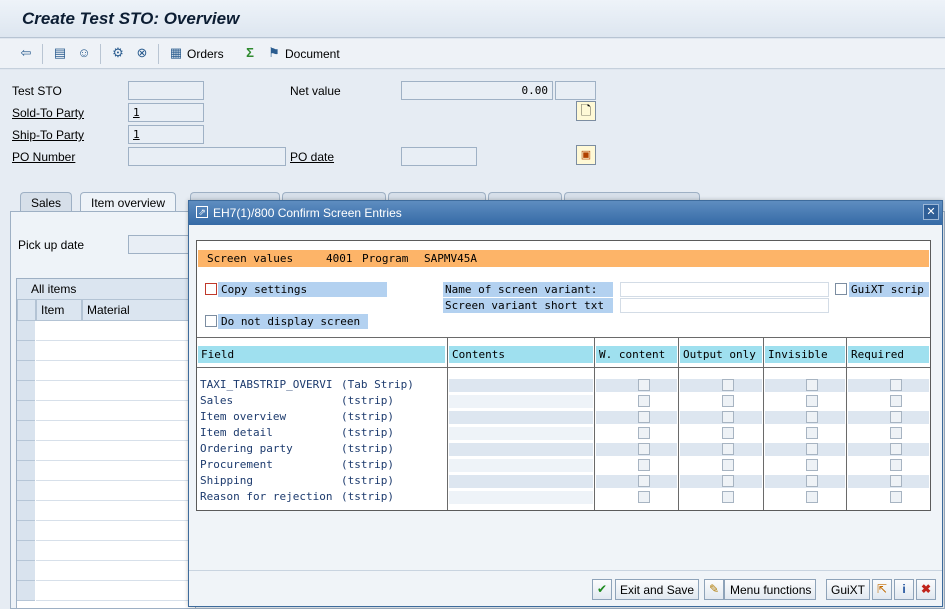 Image resolution: width=945 pixels, height=609 pixels. What do you see at coordinates (714, 589) in the screenshot?
I see `wand-icon: ✎` at bounding box center [714, 589].